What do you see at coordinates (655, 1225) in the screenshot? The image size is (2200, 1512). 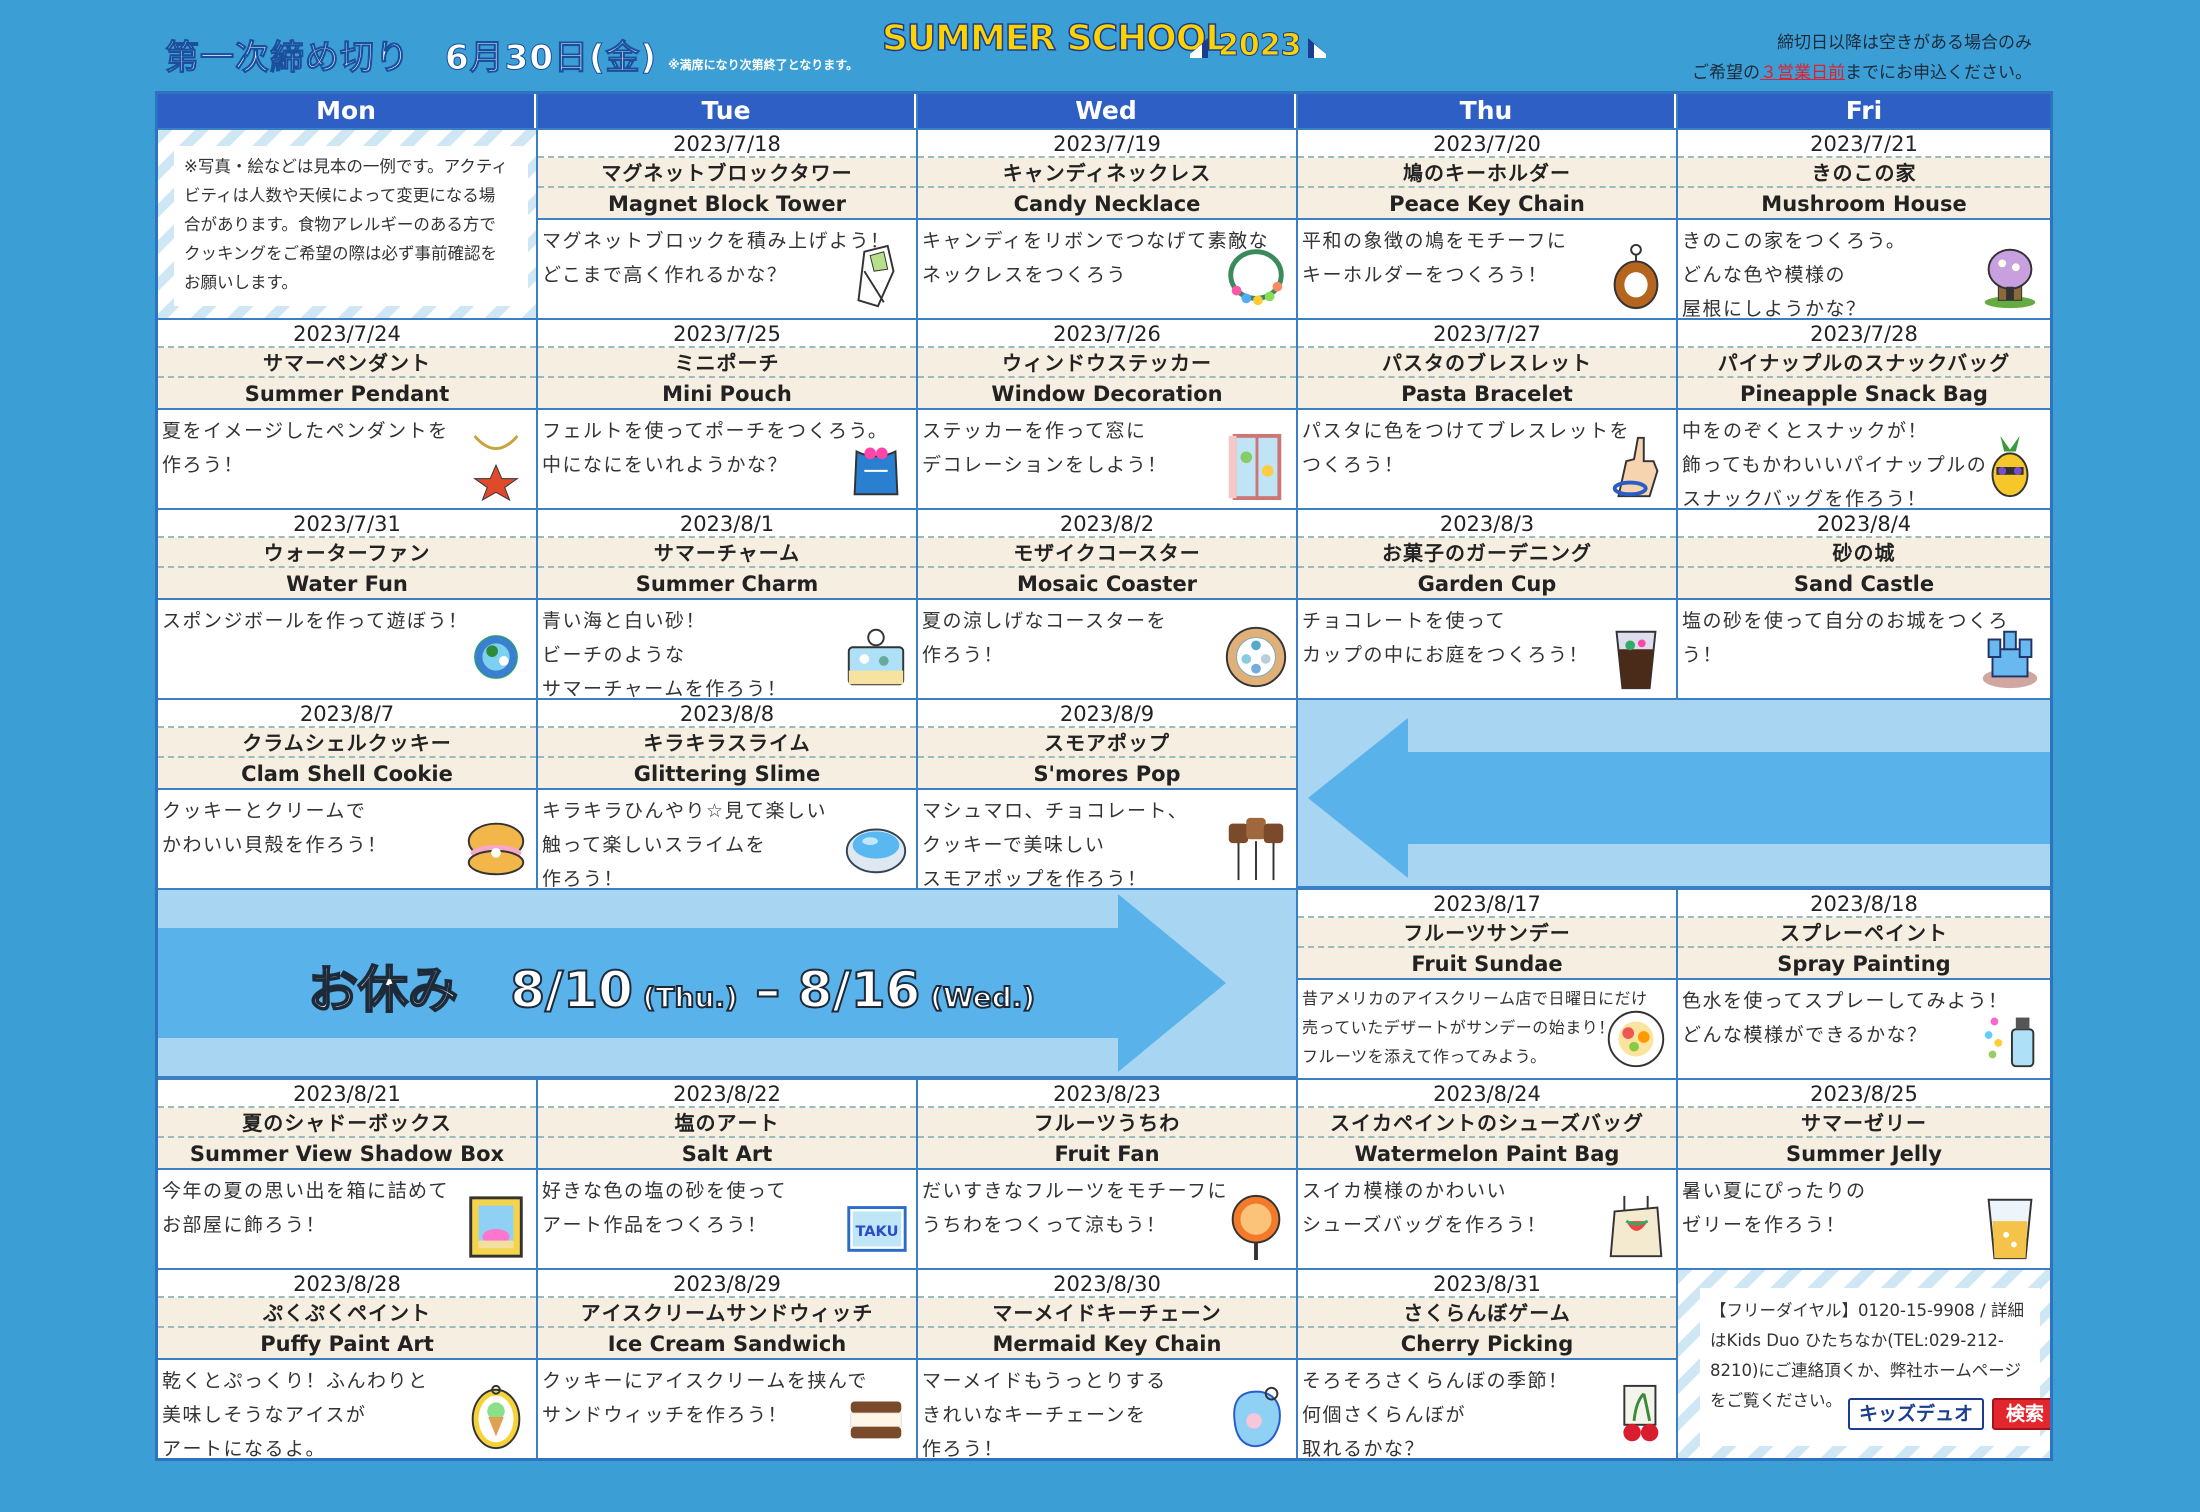 I see `description-line: アート作品をつくろう！` at bounding box center [655, 1225].